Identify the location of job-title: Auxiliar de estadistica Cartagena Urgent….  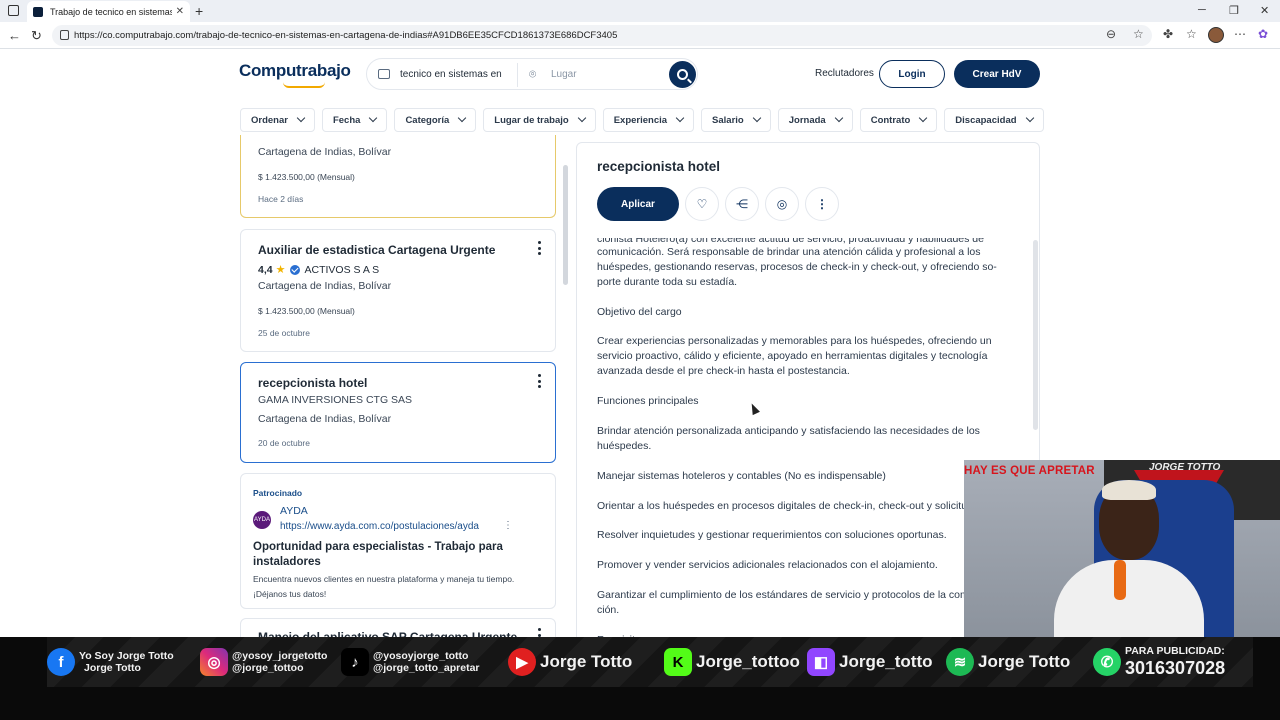
(376, 250).